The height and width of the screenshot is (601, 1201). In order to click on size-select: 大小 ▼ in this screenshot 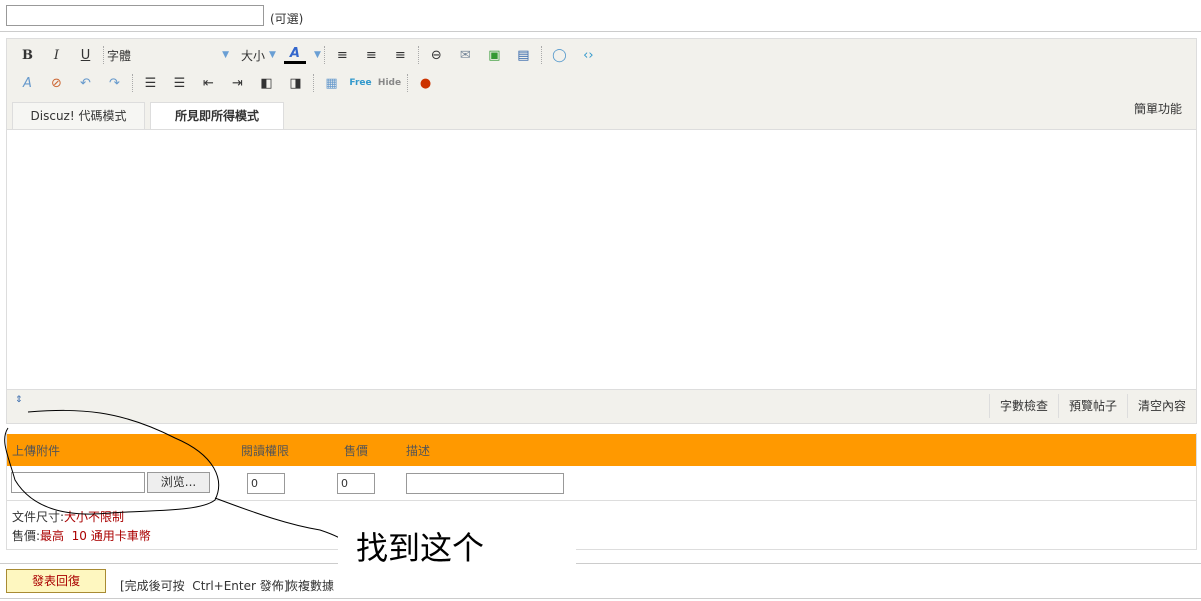, I will do `click(258, 55)`.